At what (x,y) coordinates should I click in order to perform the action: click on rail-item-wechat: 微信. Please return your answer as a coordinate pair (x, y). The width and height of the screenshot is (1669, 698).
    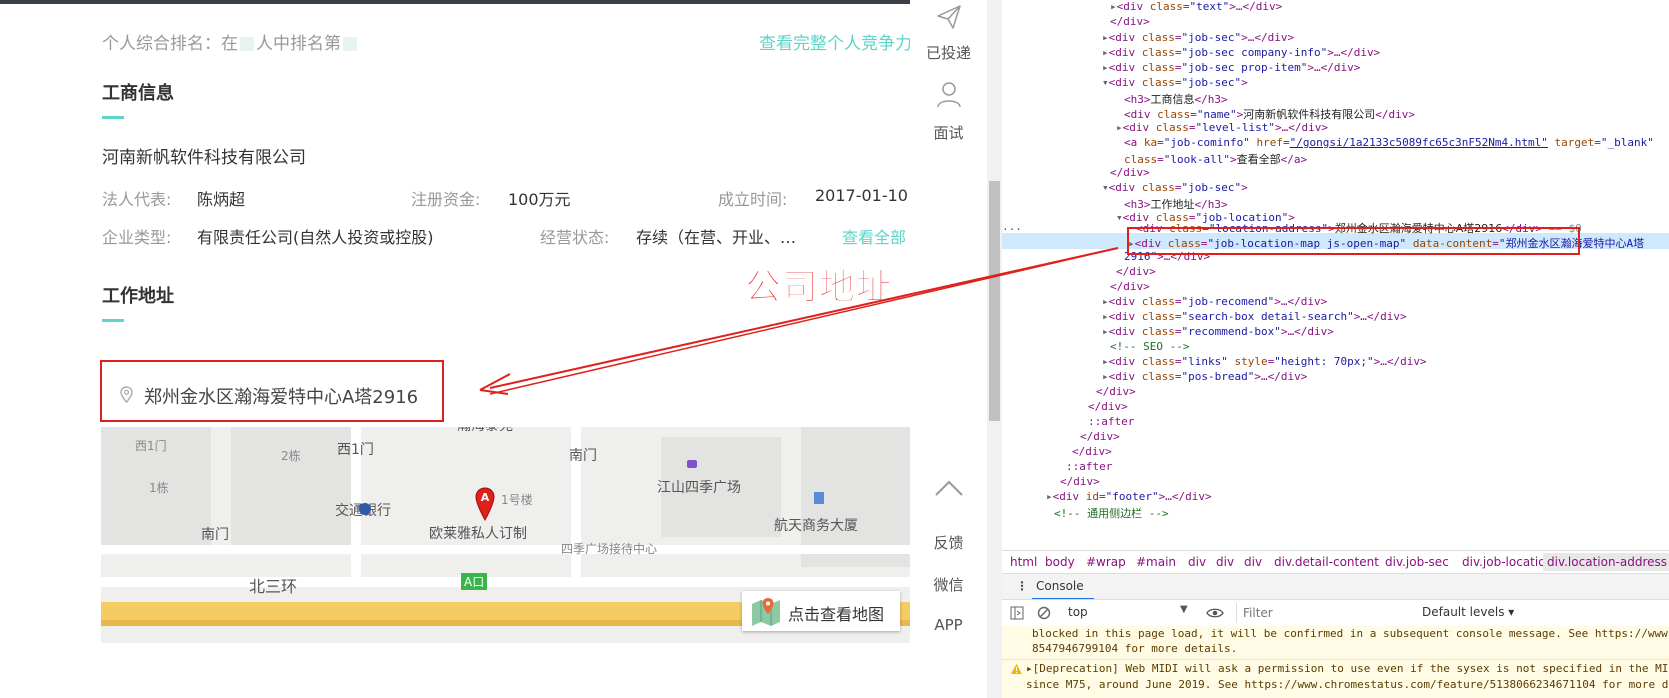
    Looking at the image, I should click on (948, 584).